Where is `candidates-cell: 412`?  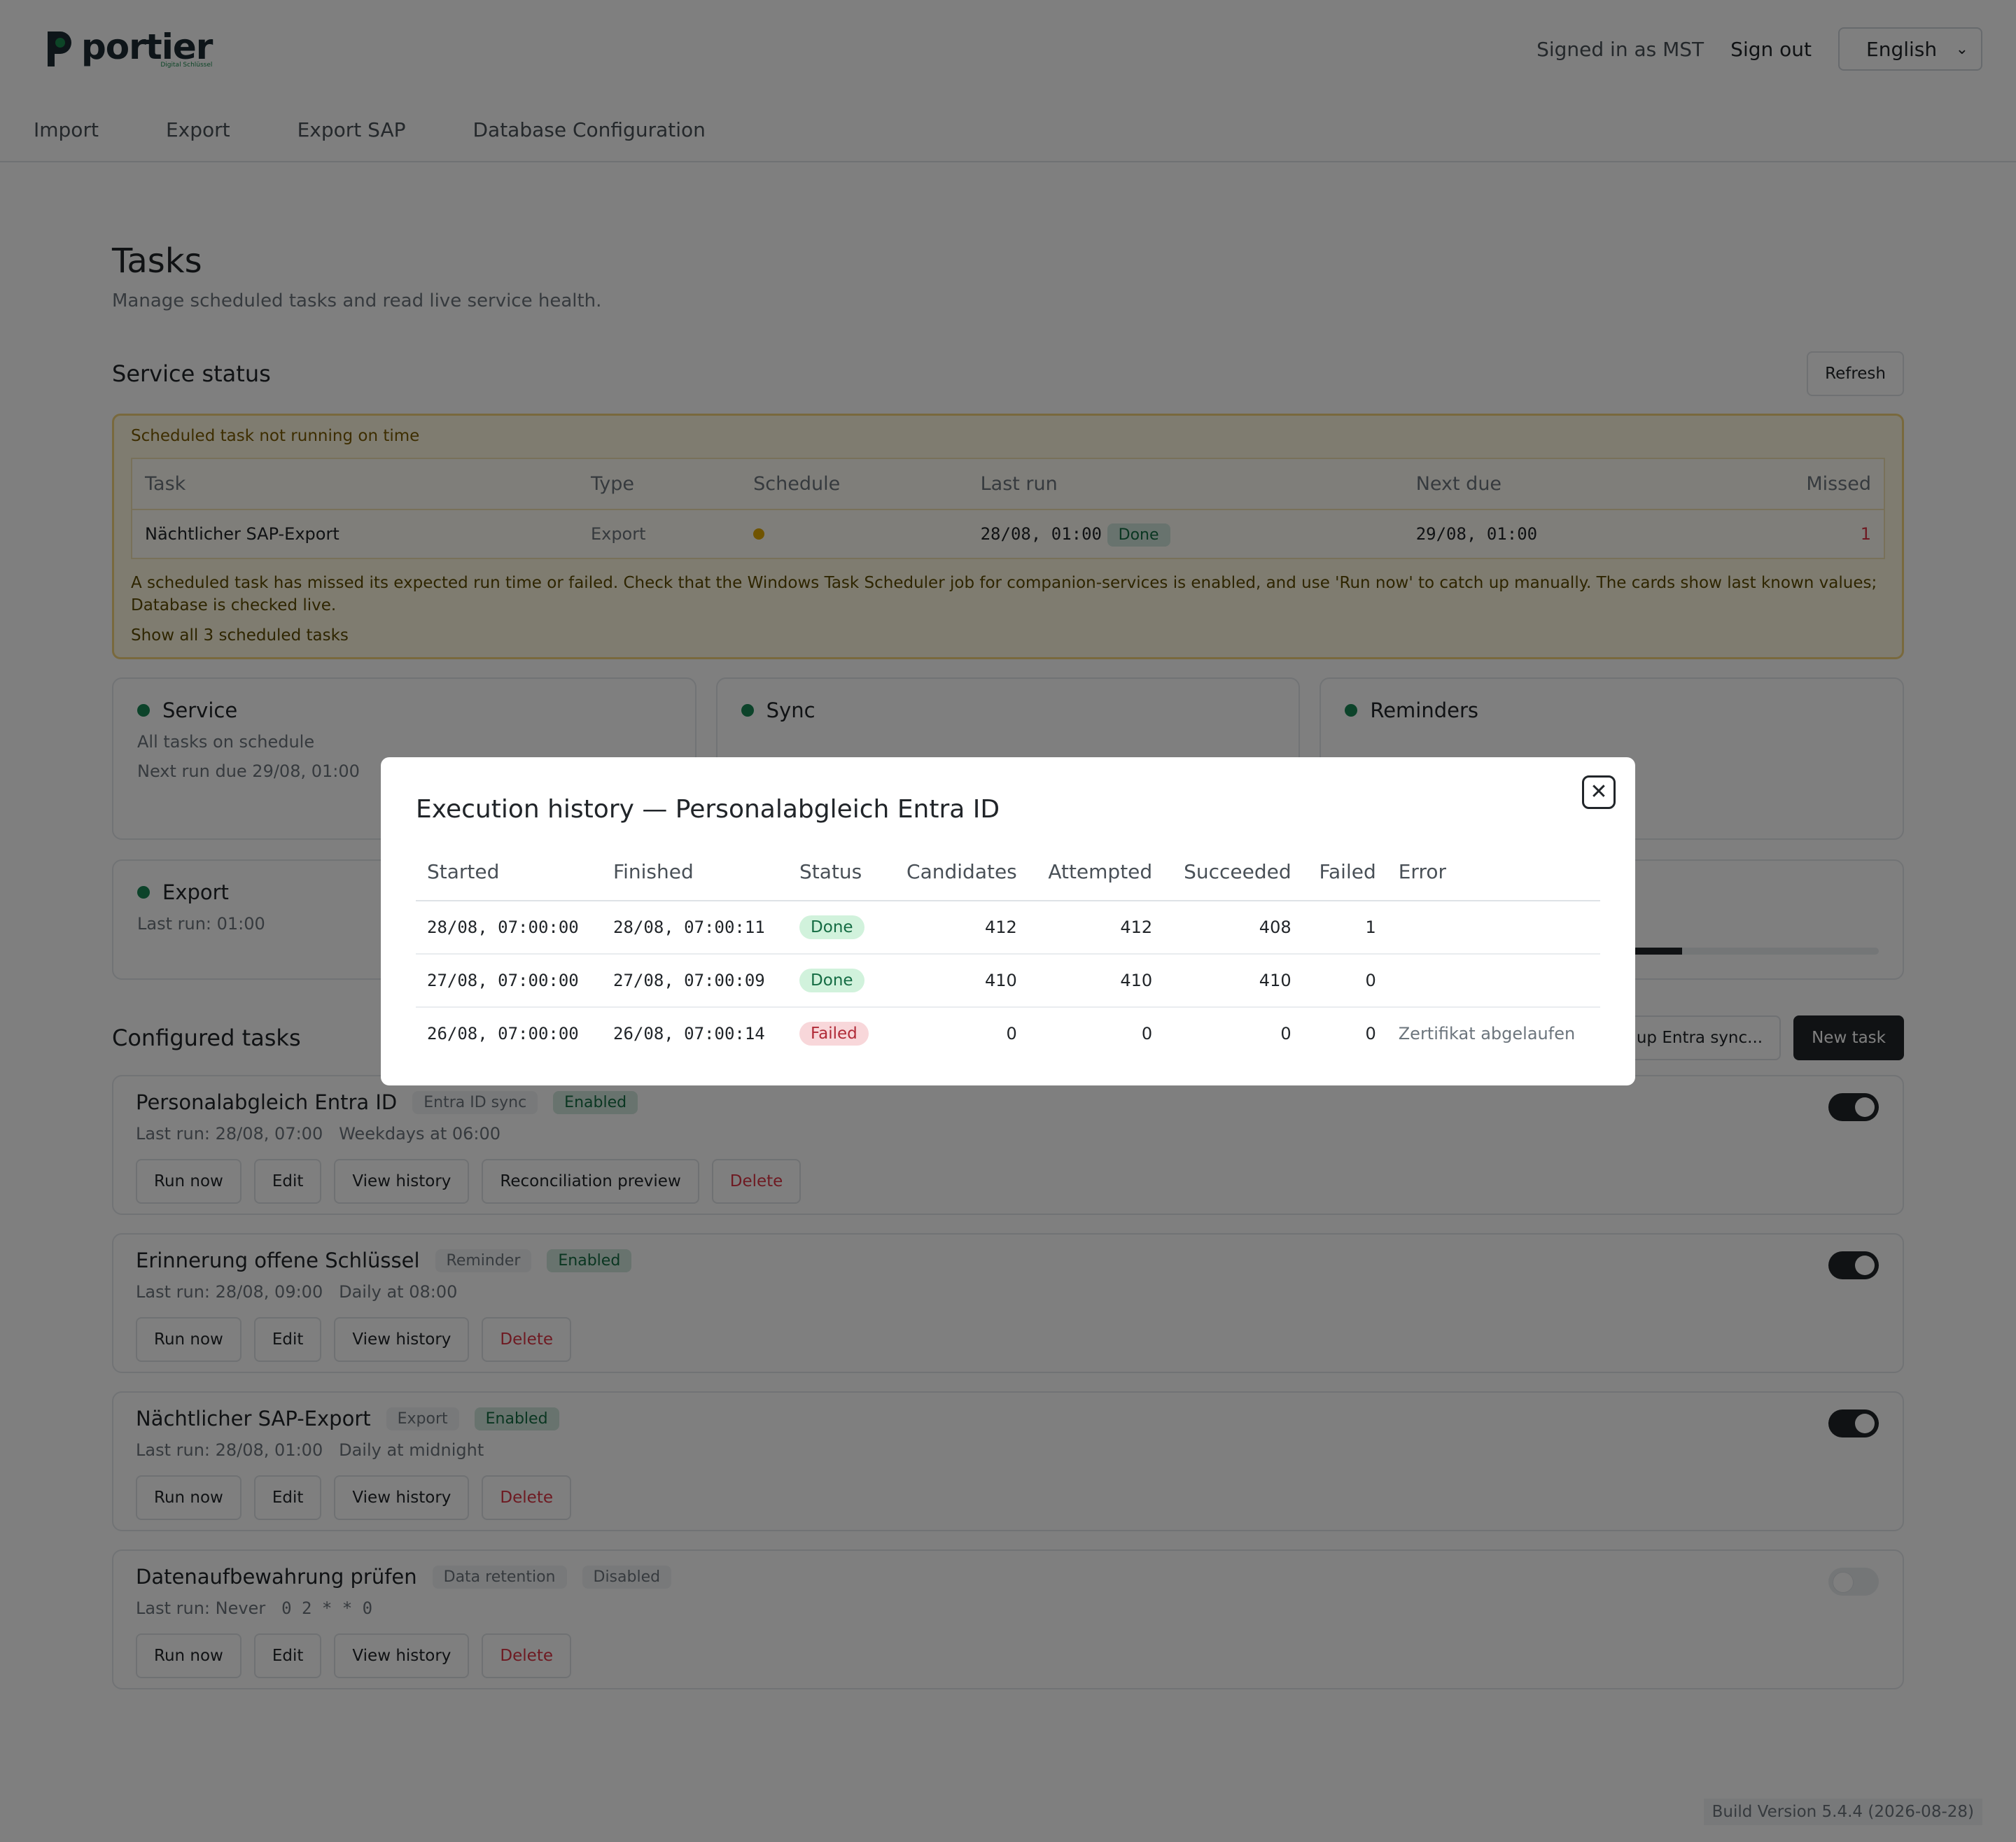
candidates-cell: 412 is located at coordinates (957, 928).